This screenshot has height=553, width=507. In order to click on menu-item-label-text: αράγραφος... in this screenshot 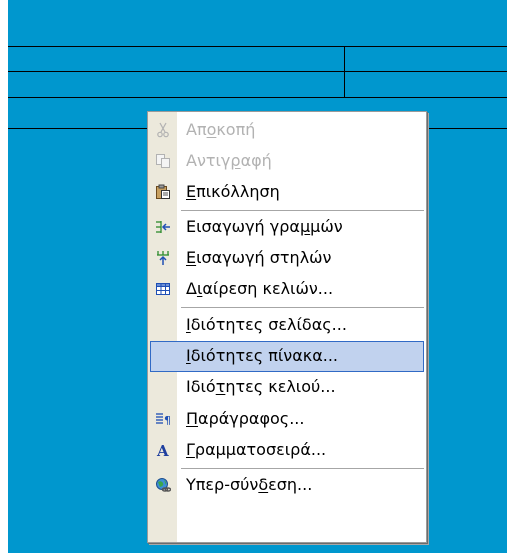, I will do `click(251, 418)`.